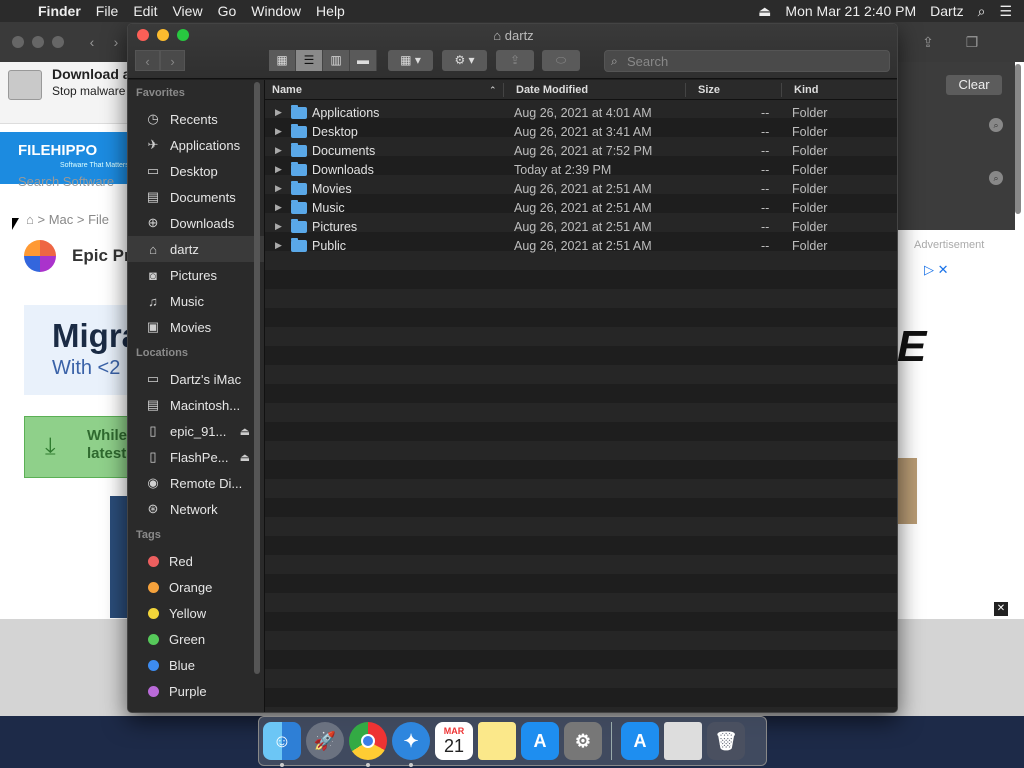 This screenshot has width=1024, height=768. What do you see at coordinates (907, 491) in the screenshot?
I see `ad-image` at bounding box center [907, 491].